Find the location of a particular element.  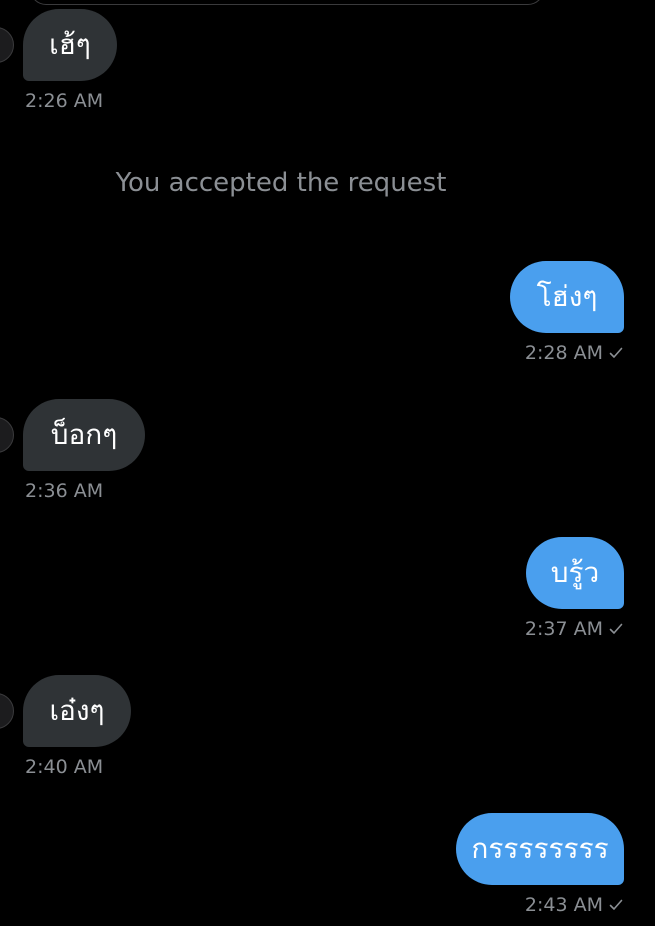

timestamp-text: 2:36 AM is located at coordinates (64, 491).